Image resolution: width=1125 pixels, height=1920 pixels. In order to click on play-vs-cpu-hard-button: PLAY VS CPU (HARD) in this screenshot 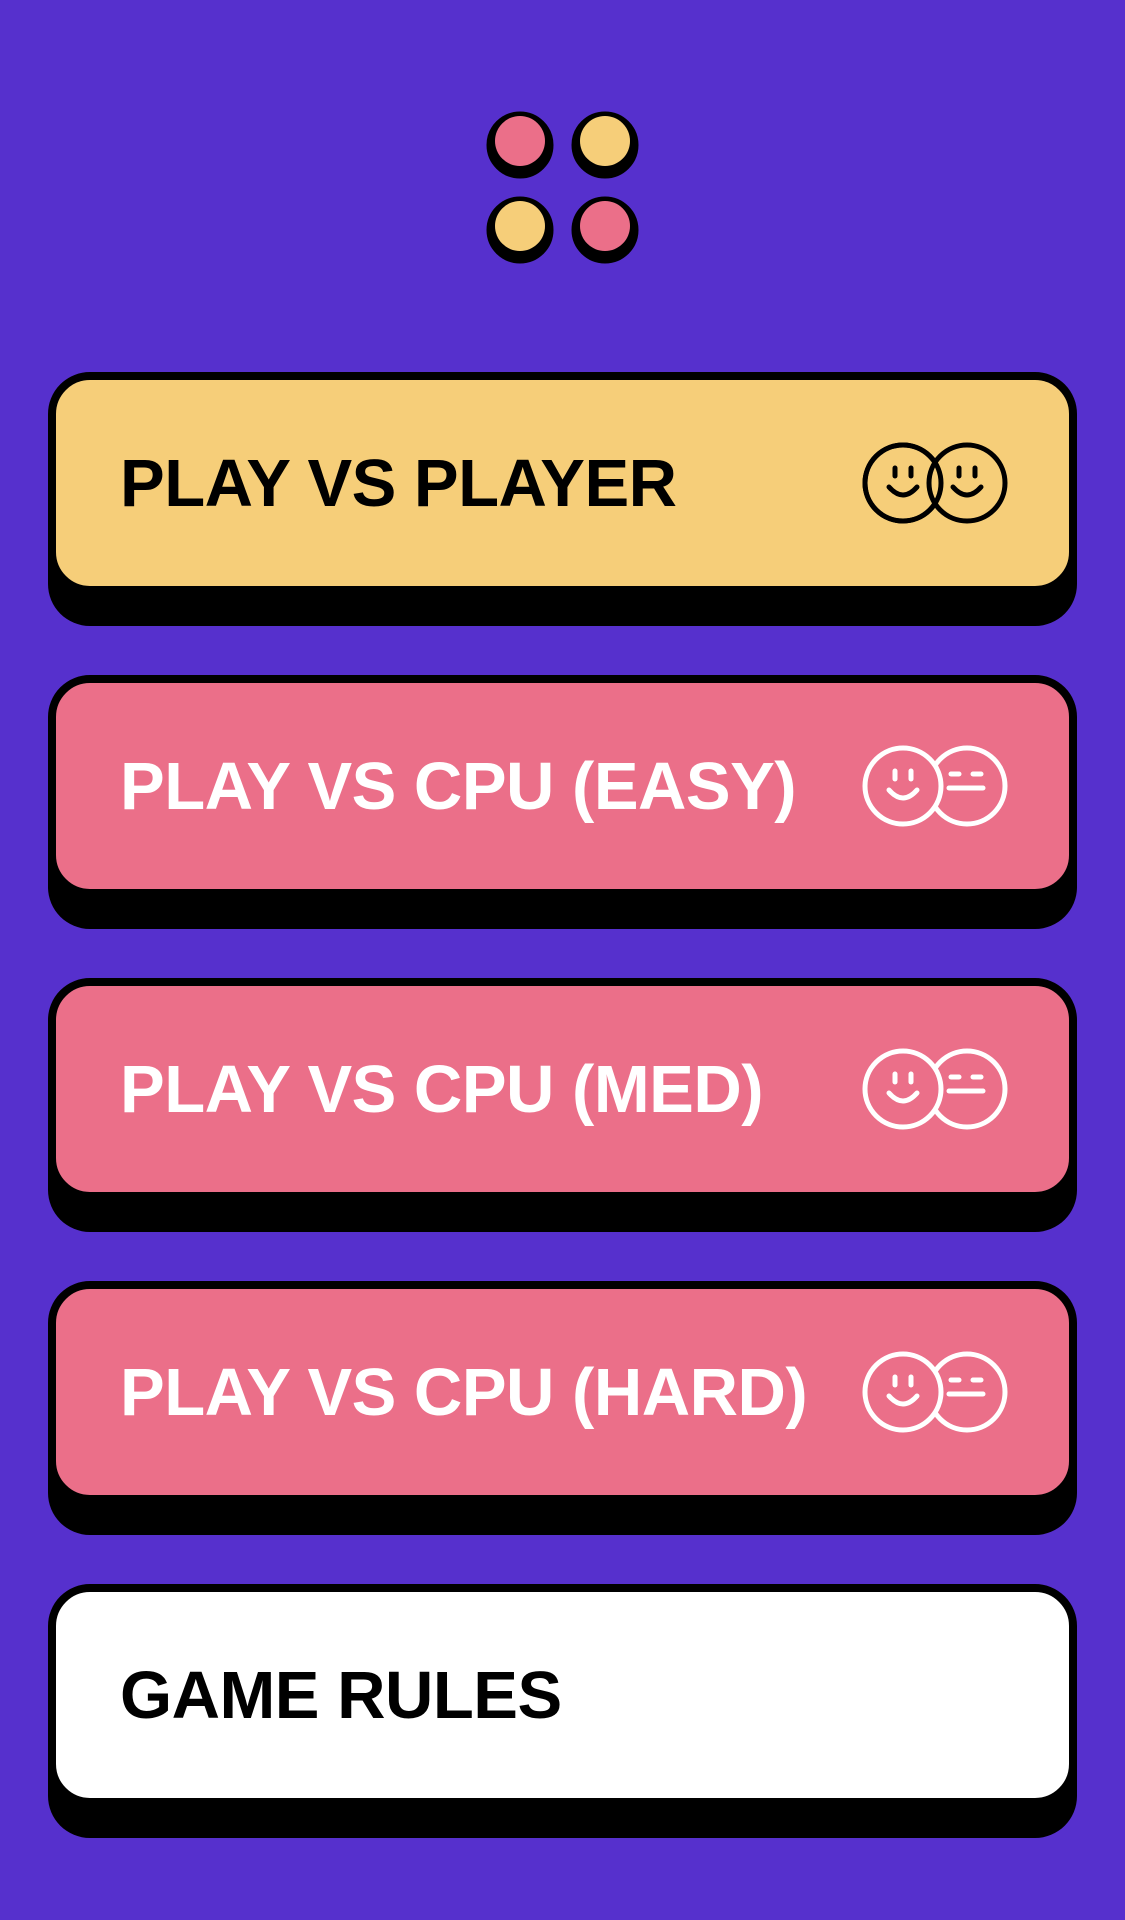, I will do `click(562, 1392)`.